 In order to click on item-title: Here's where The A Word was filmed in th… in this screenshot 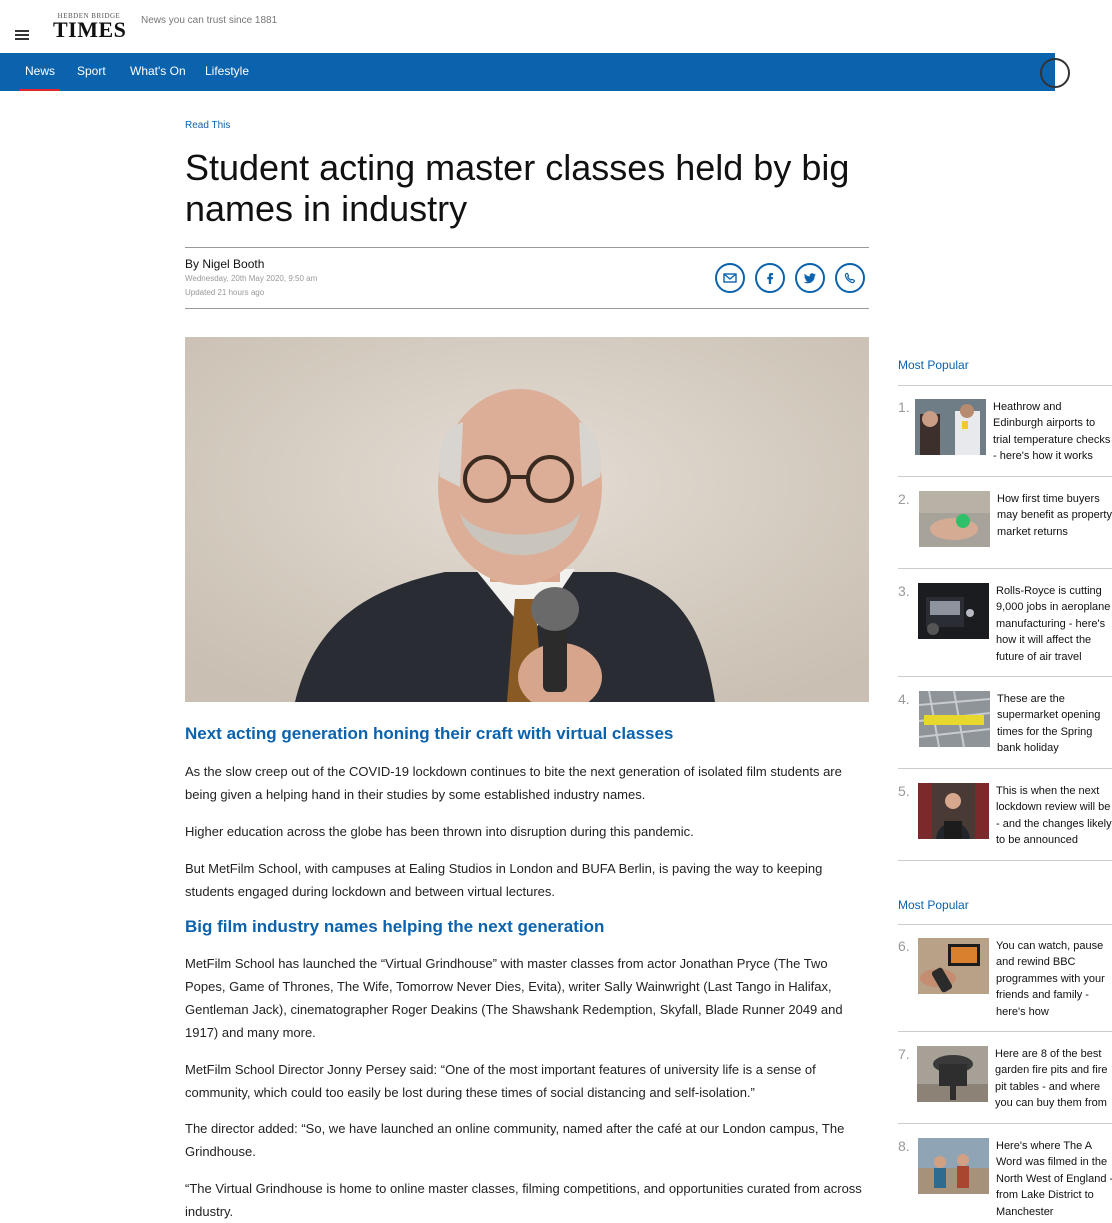, I will do `click(1054, 1179)`.